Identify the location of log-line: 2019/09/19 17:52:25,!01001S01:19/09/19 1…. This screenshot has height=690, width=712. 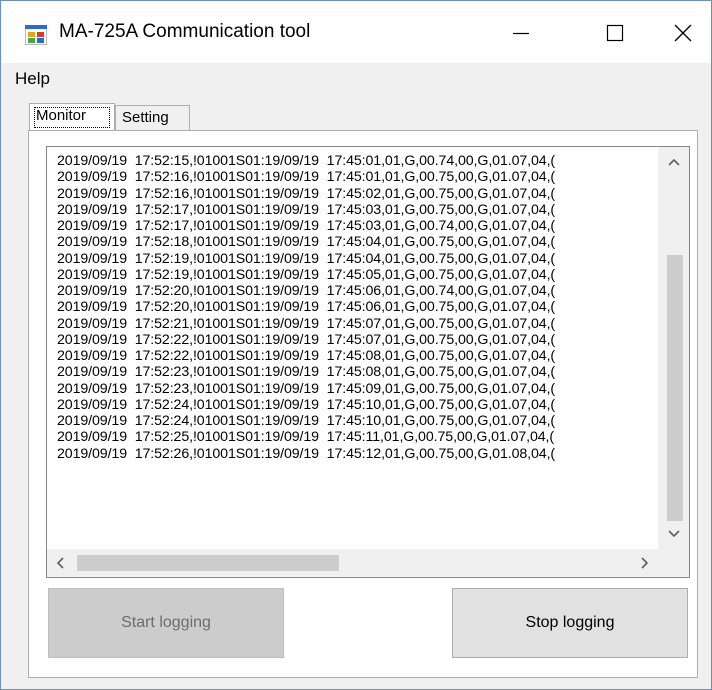
(305, 437).